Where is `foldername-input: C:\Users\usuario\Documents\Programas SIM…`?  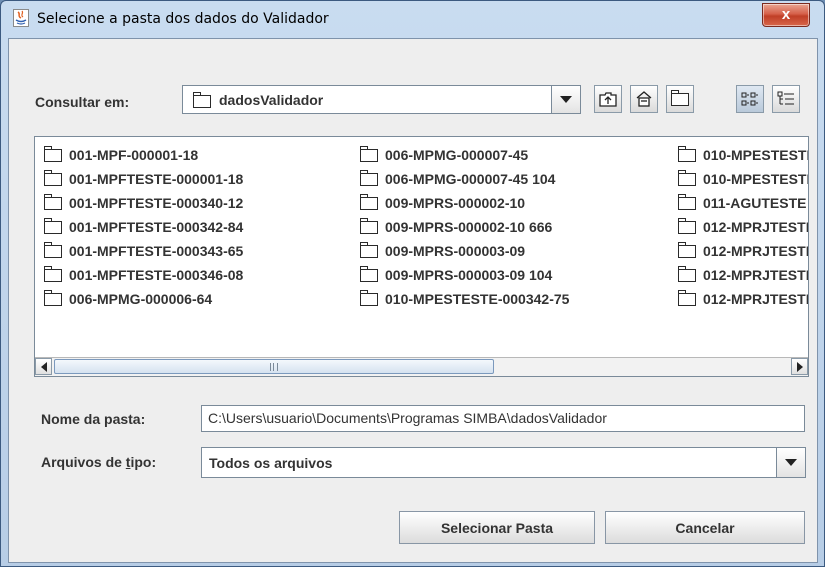
foldername-input: C:\Users\usuario\Documents\Programas SIM… is located at coordinates (503, 418).